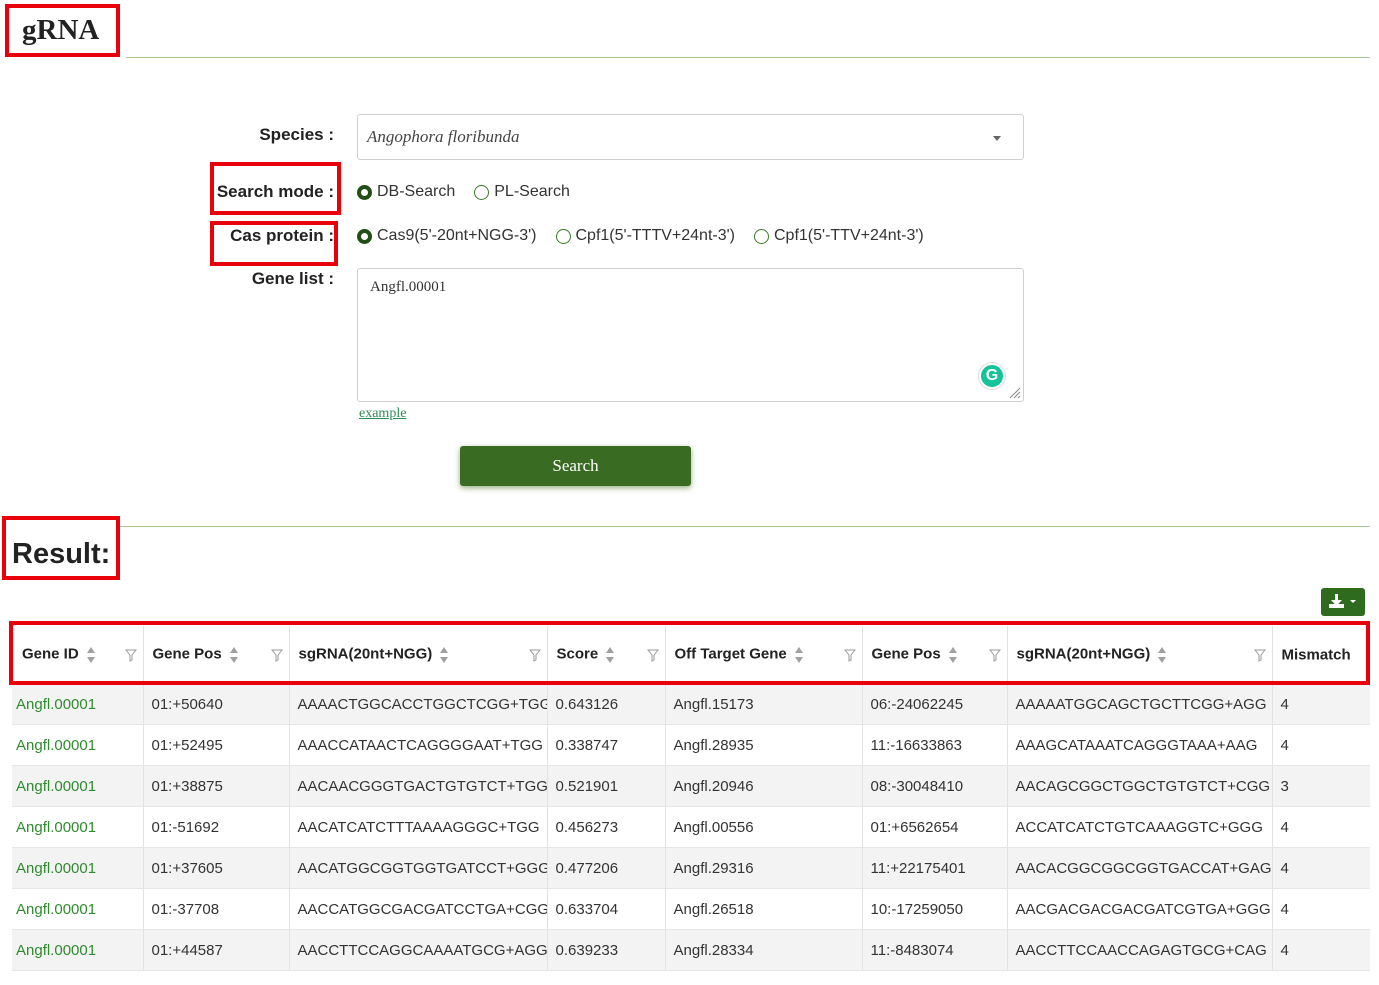 The width and height of the screenshot is (1379, 985). I want to click on cell-off-sgrna: AACACGGCGGCGGTGACCAT+GAG, so click(1140, 868).